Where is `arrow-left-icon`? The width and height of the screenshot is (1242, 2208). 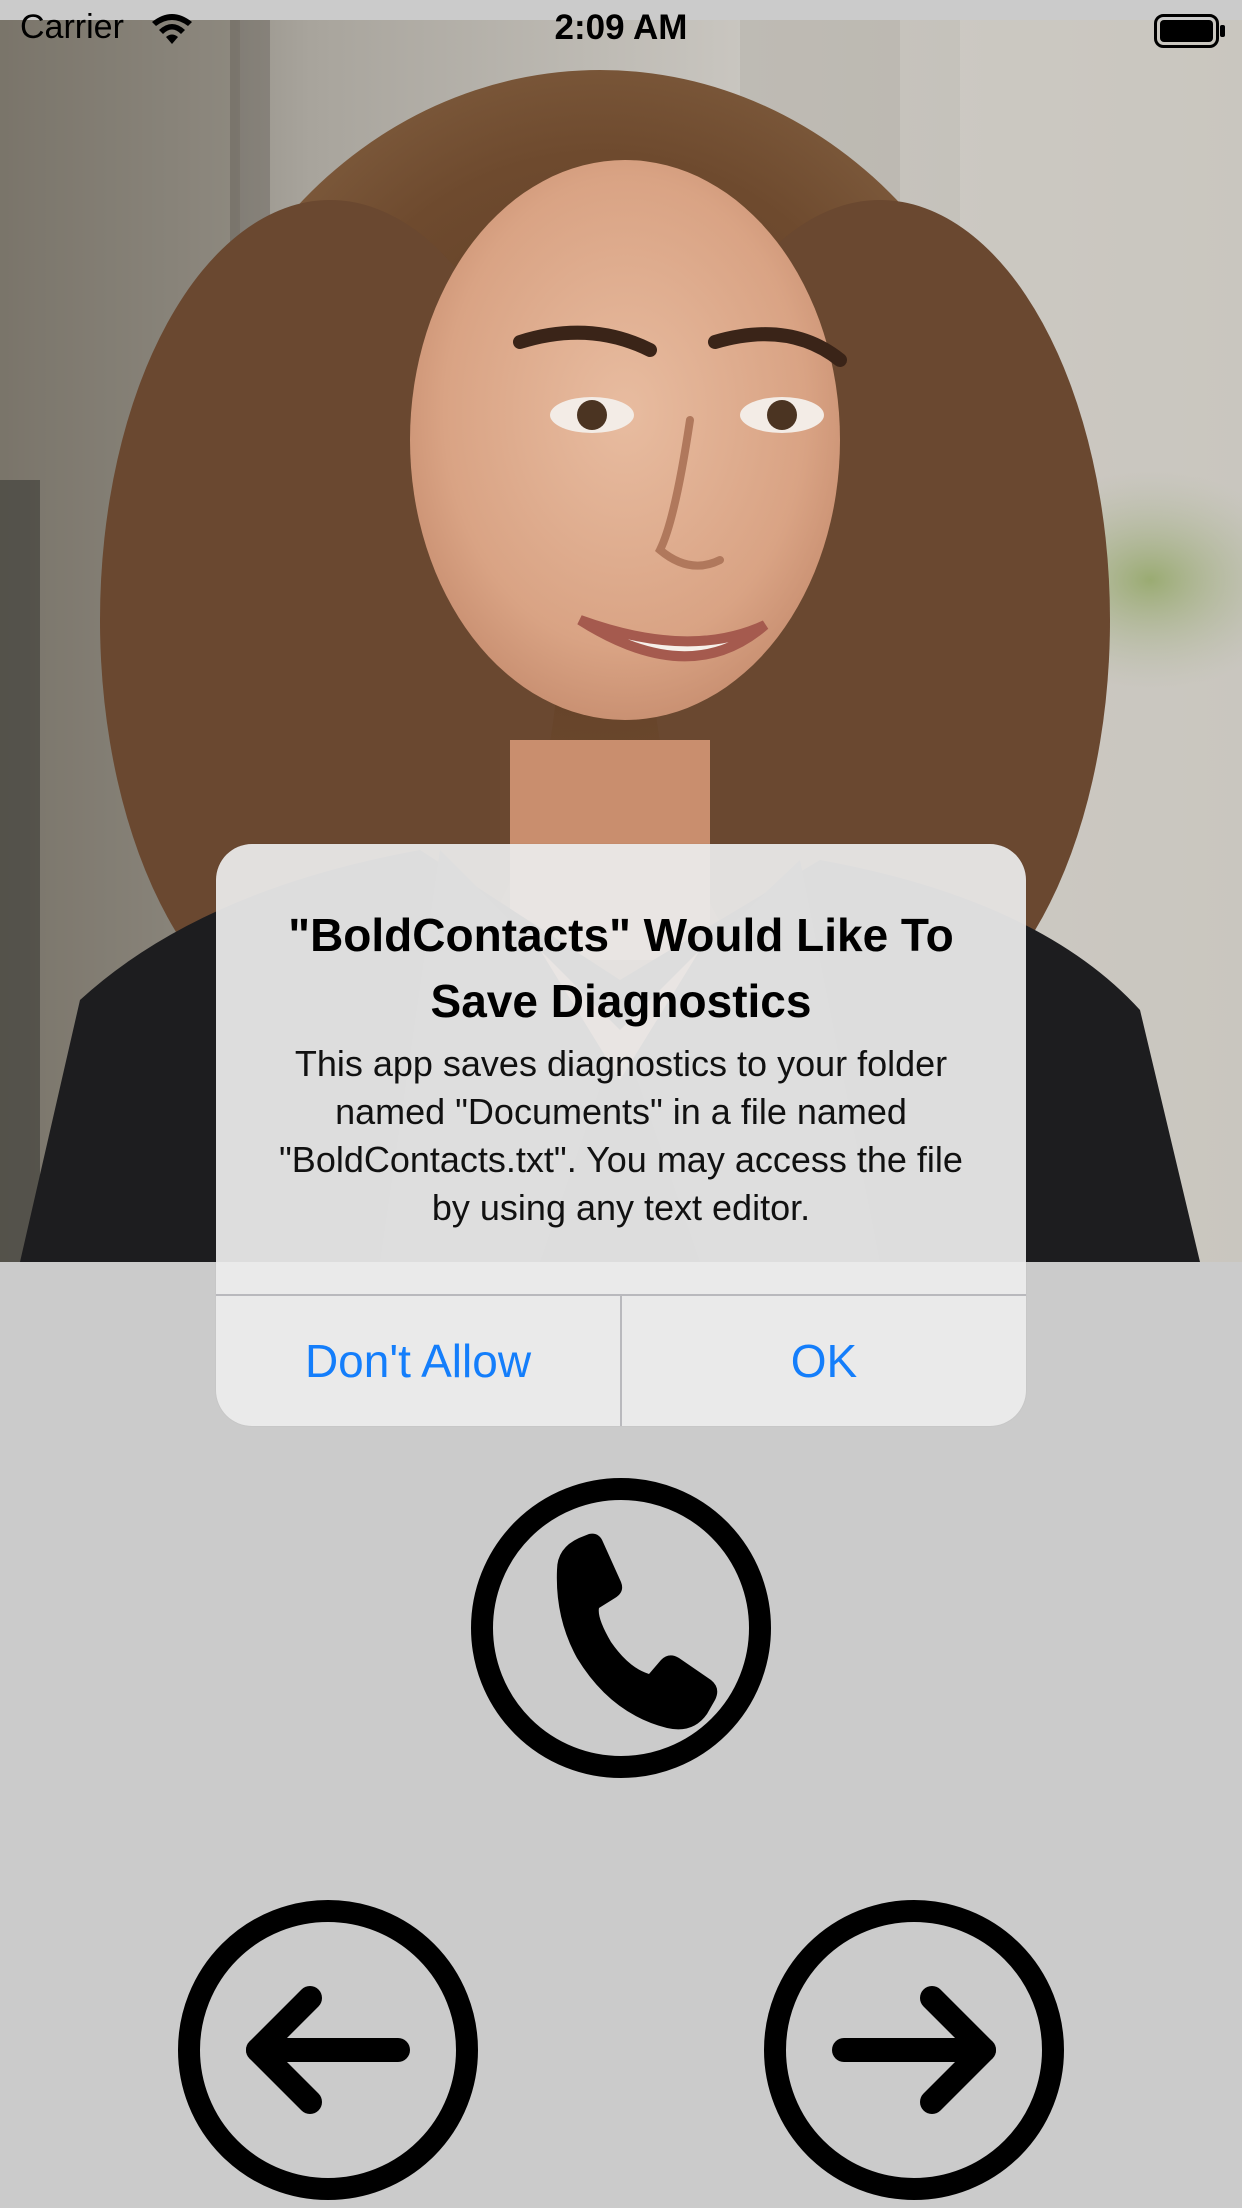
arrow-left-icon is located at coordinates (328, 2050).